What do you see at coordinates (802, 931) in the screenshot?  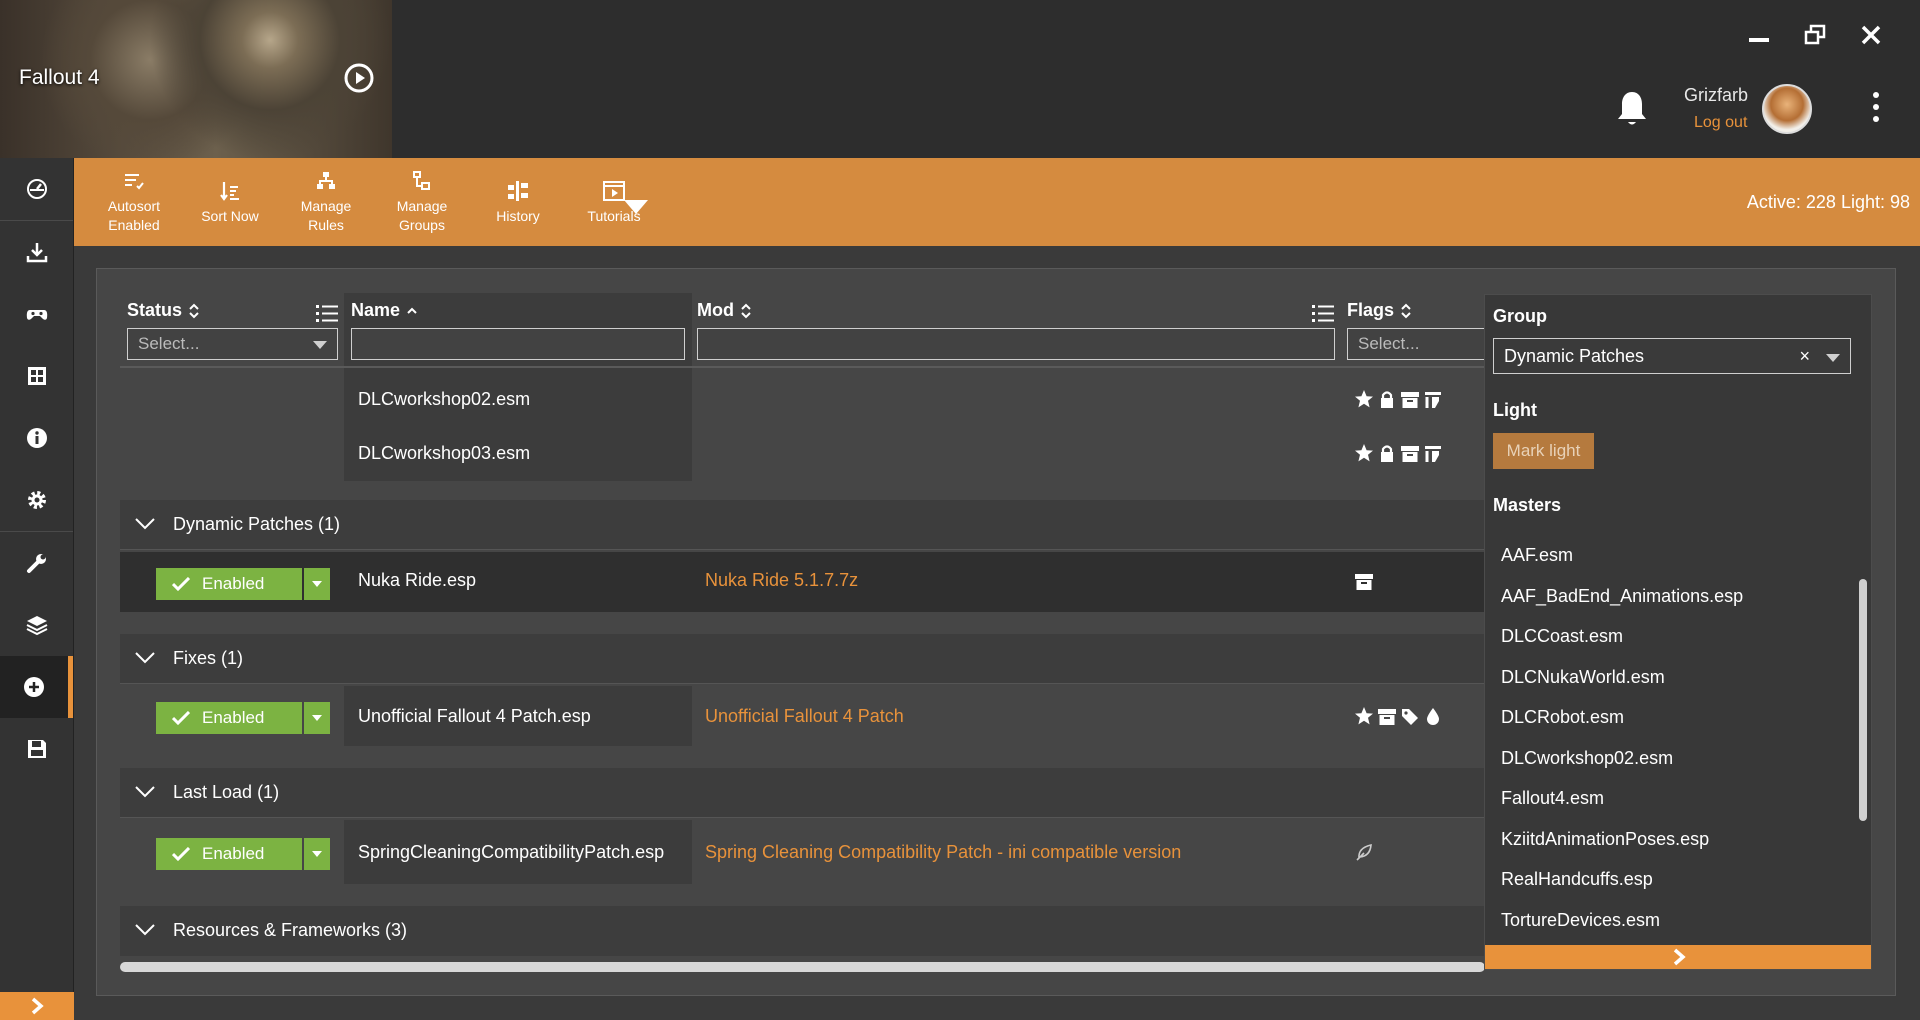 I see `group-header-resources-frameworks: Resources & Frameworks (3)` at bounding box center [802, 931].